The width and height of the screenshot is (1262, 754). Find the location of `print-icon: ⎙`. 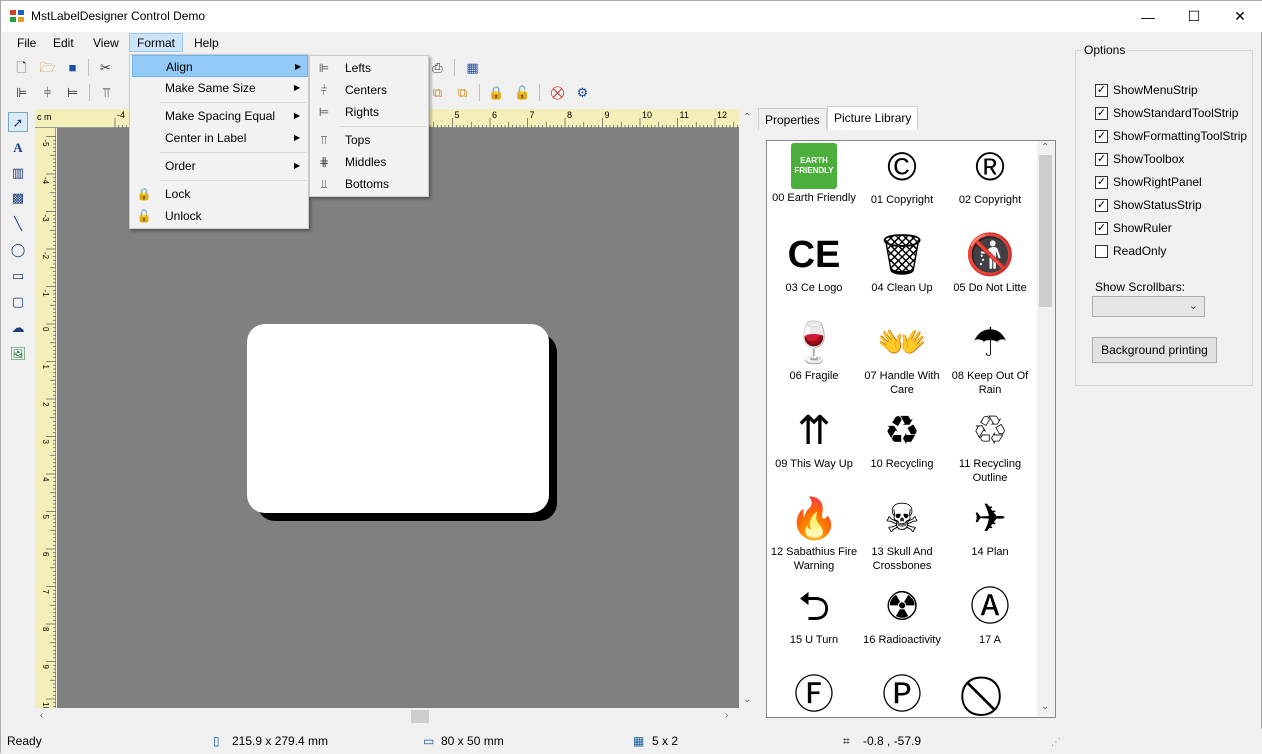

print-icon: ⎙ is located at coordinates (437, 67).